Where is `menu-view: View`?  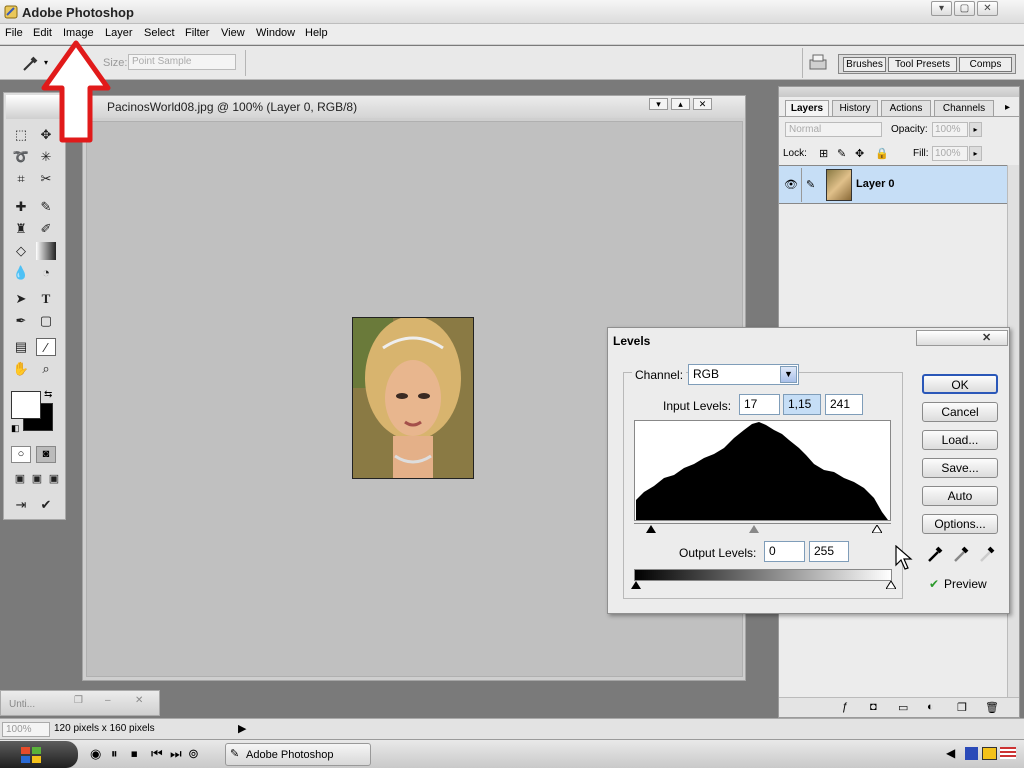 menu-view: View is located at coordinates (233, 33).